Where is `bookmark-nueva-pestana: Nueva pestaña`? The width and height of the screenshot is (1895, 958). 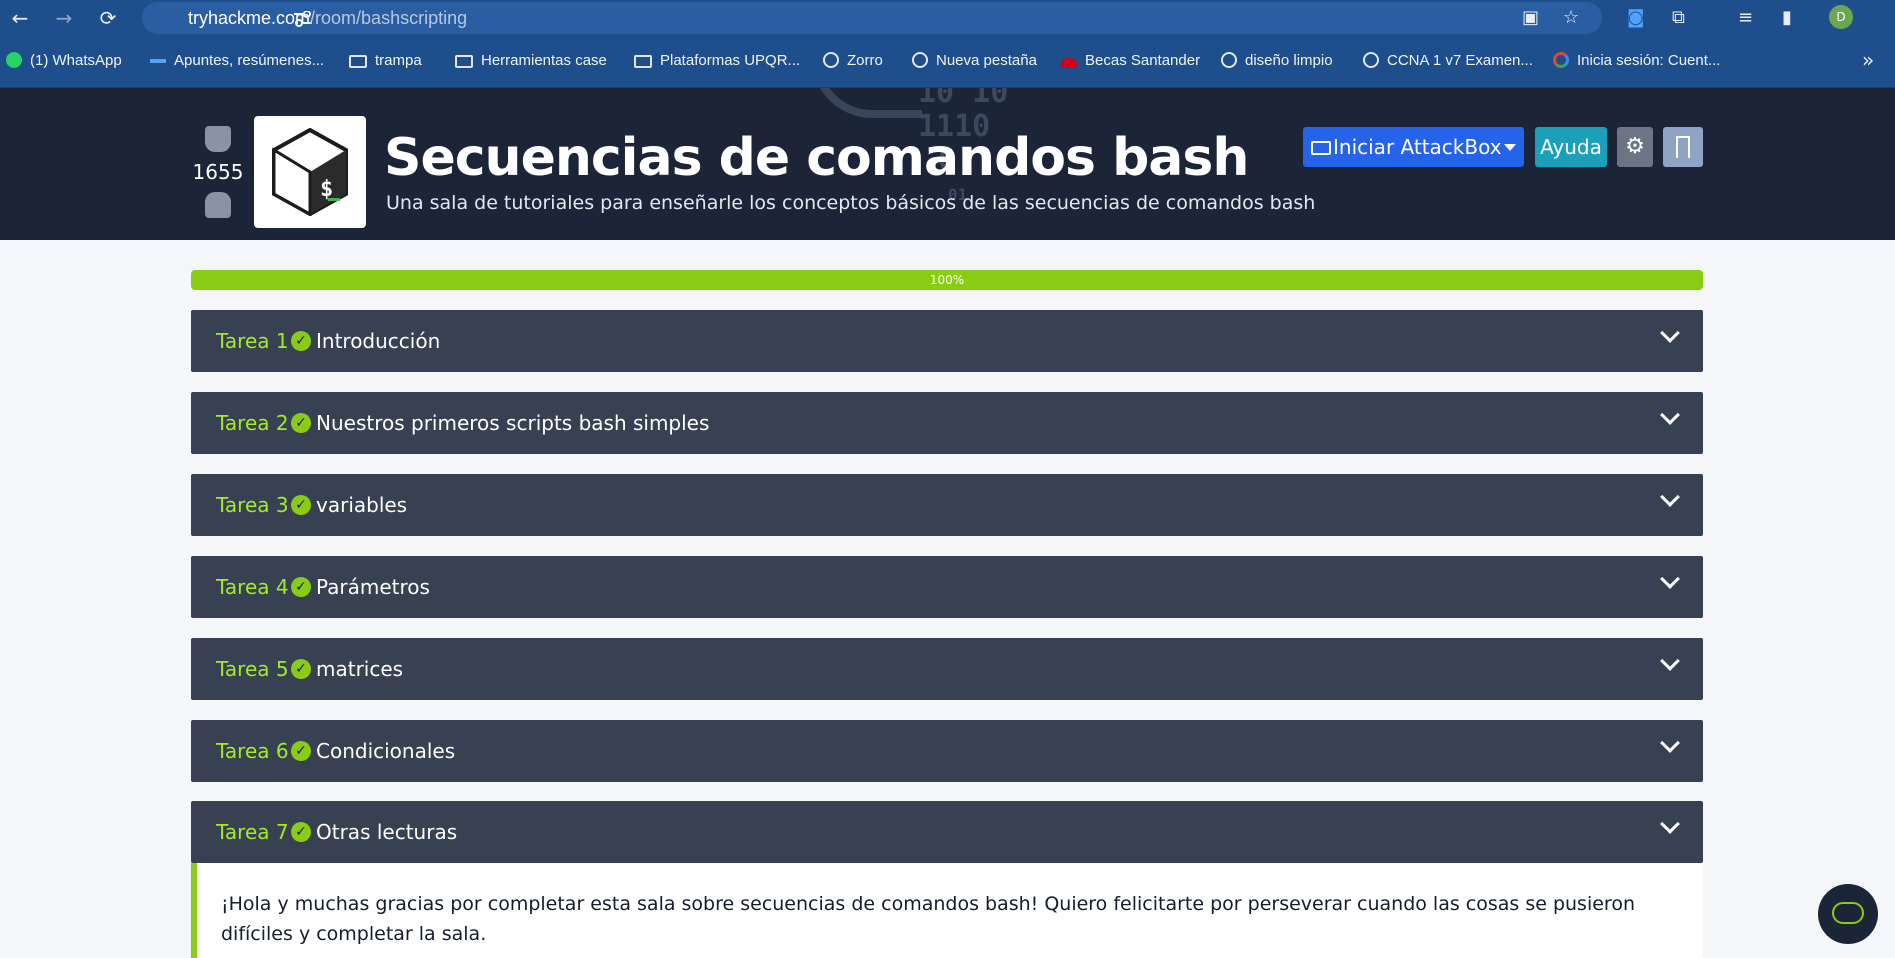 bookmark-nueva-pestana: Nueva pestaña is located at coordinates (974, 60).